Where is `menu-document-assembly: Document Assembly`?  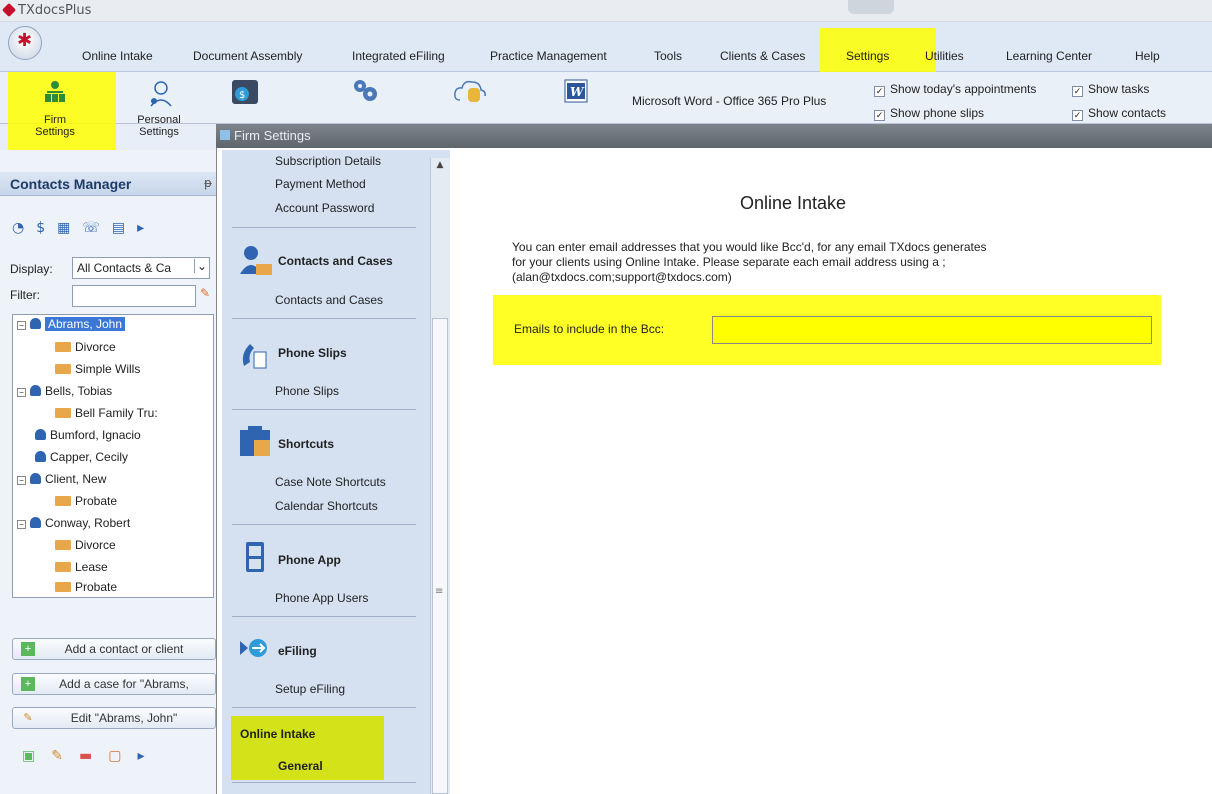 menu-document-assembly: Document Assembly is located at coordinates (247, 56).